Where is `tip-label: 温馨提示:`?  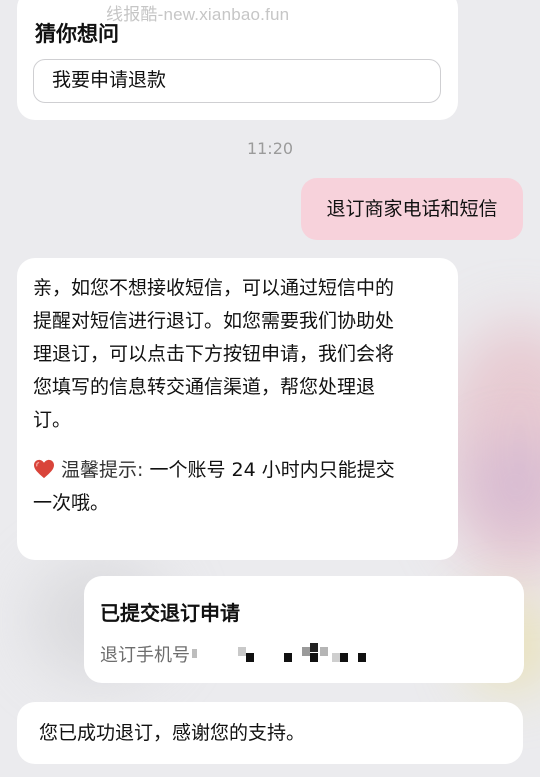 tip-label: 温馨提示: is located at coordinates (102, 470).